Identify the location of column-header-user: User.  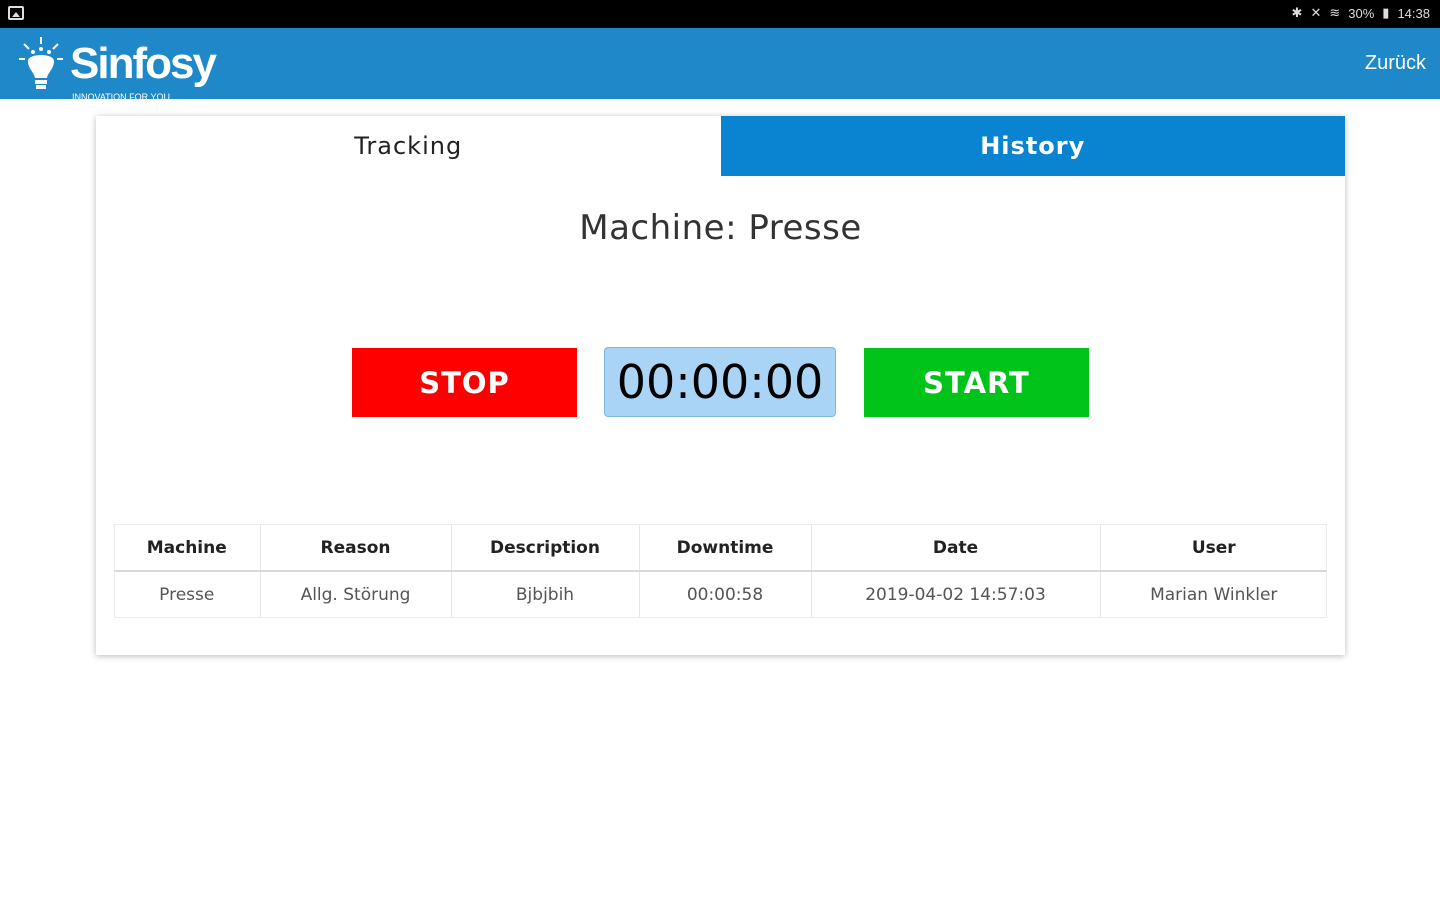
(1213, 548).